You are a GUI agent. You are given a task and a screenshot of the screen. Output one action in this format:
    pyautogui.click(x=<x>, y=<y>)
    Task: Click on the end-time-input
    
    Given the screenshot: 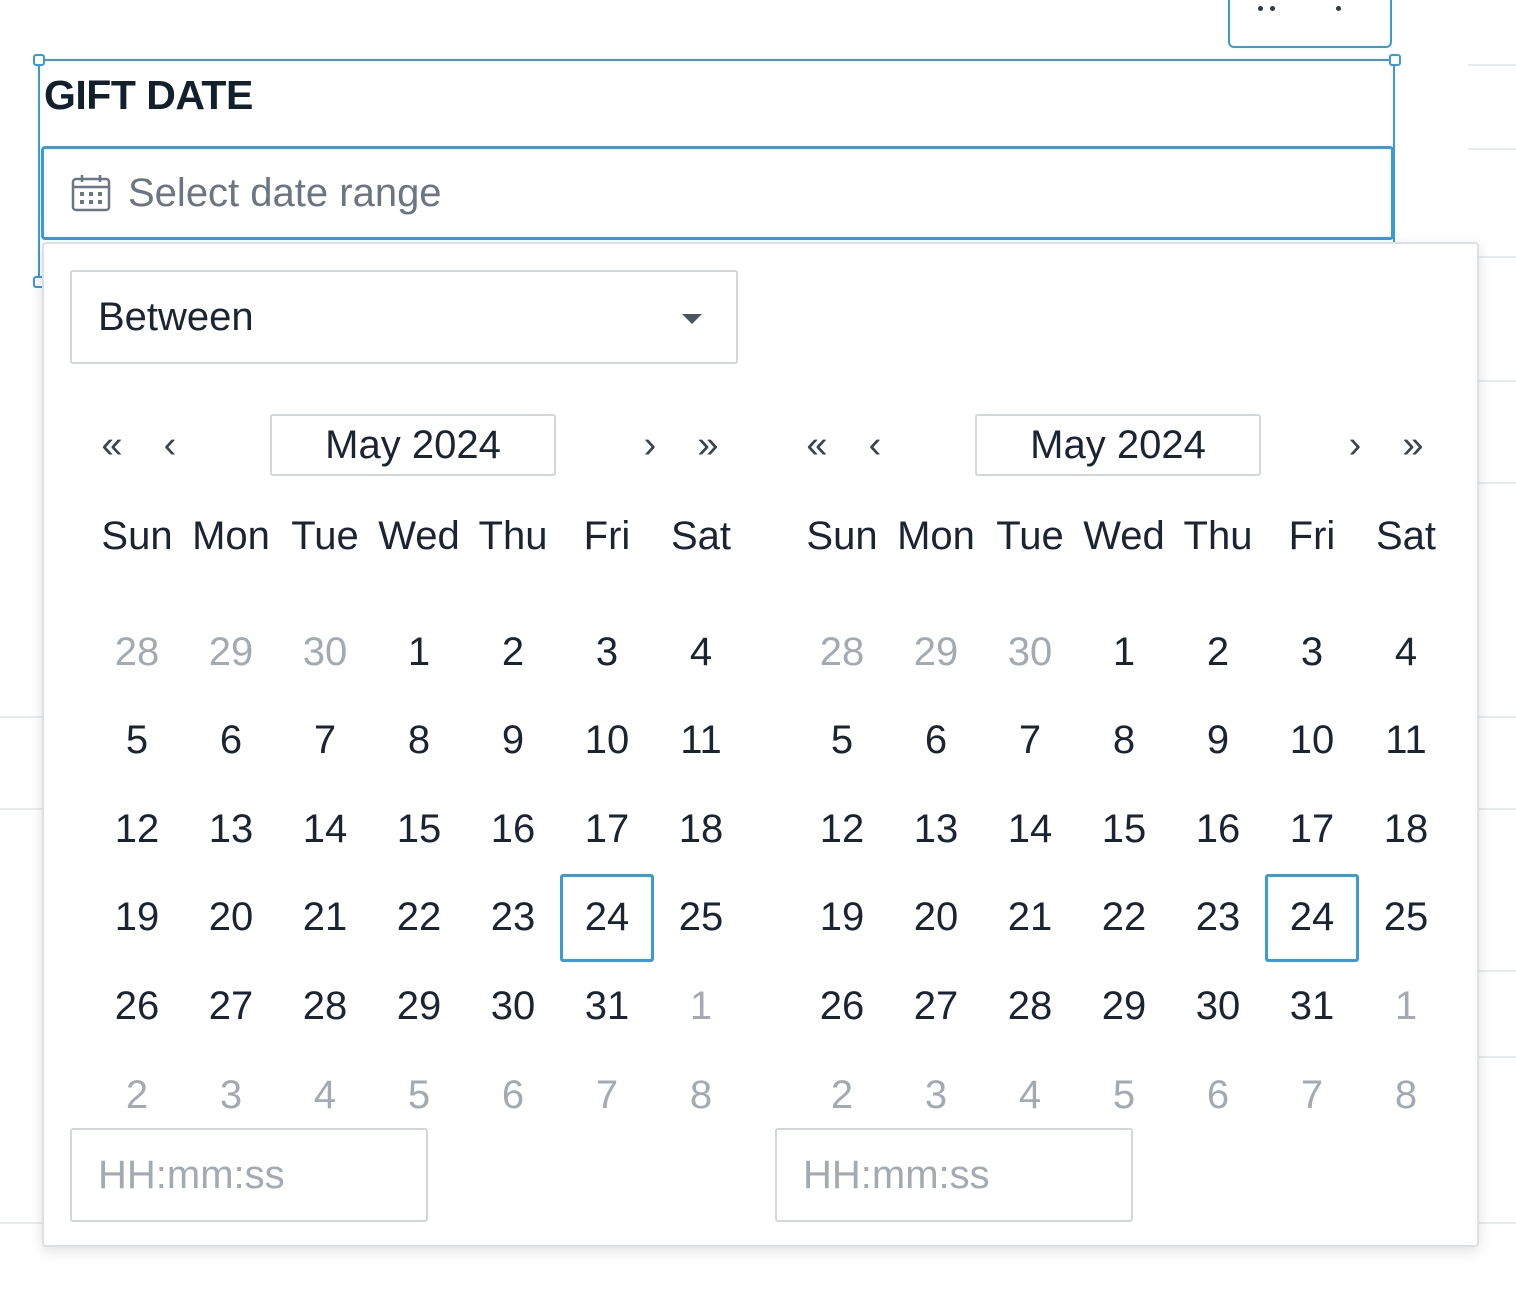 What is the action you would take?
    pyautogui.click(x=954, y=1175)
    